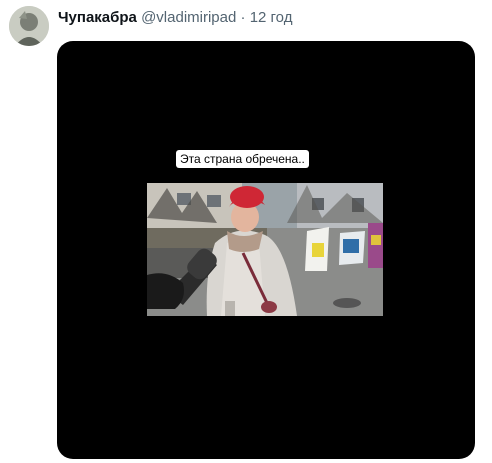 The width and height of the screenshot is (492, 463). I want to click on author-handle: @vladimiripad, so click(188, 17).